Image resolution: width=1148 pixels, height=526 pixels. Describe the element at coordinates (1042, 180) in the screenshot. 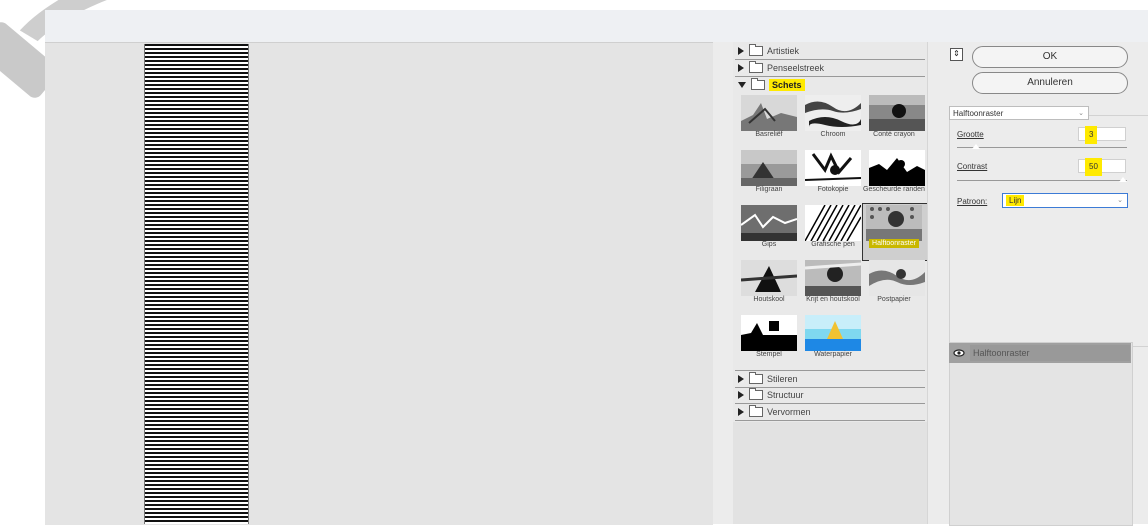

I see `contrast-slider` at that location.